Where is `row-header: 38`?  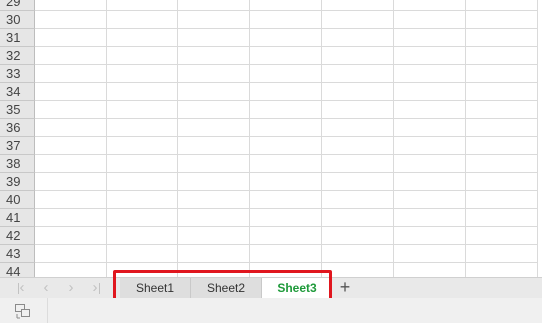 row-header: 38 is located at coordinates (17, 164).